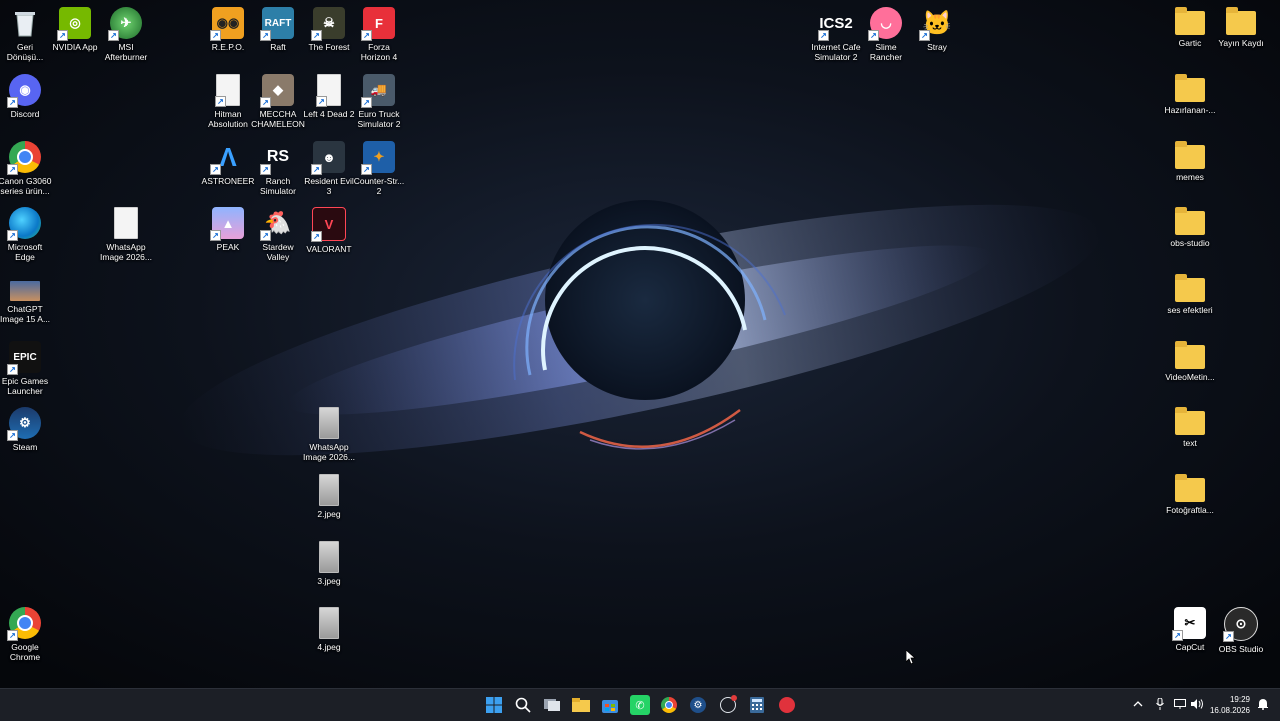 The image size is (1280, 721). Describe the element at coordinates (1226, 705) in the screenshot. I see `system-clock: 19:29 16.08.2026` at that location.